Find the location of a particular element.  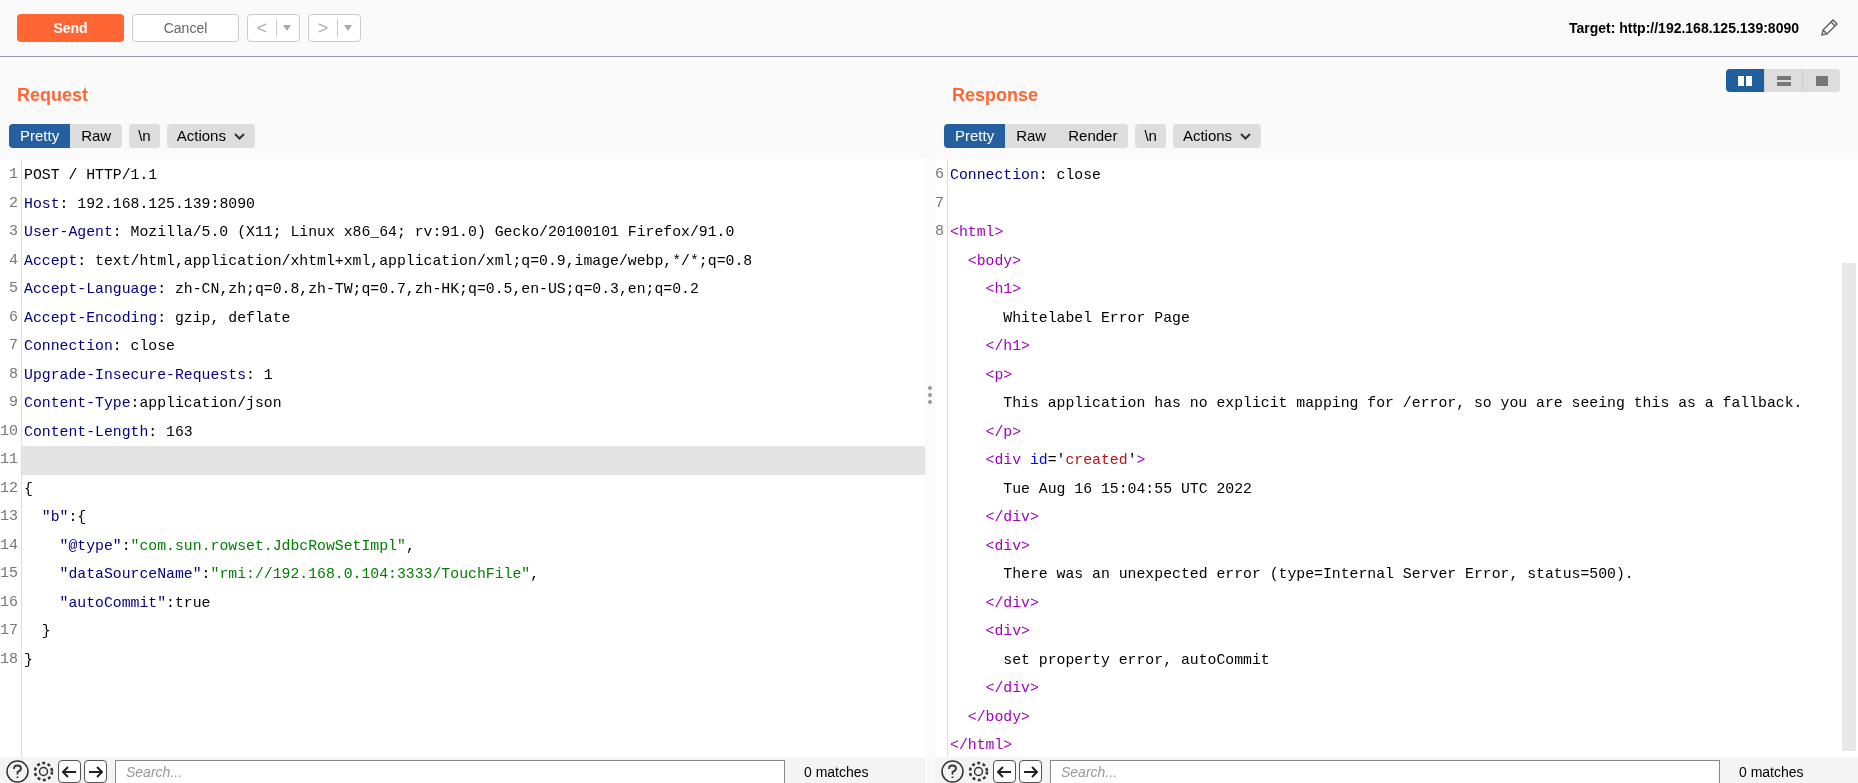

code-line: Accept-Language: zh-CN,zh;q=0.8,zh-TW;q=0.7,zh-HK;q=0.5,en-US;q=0.3,en;q=0.2 is located at coordinates (361, 290).